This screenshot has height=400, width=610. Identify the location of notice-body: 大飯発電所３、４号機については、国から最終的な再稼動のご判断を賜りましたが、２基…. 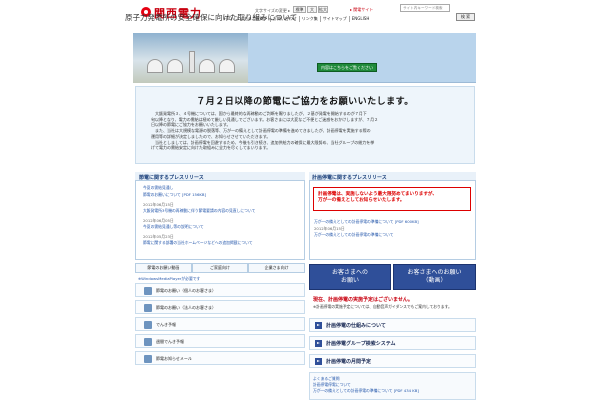
(308, 131).